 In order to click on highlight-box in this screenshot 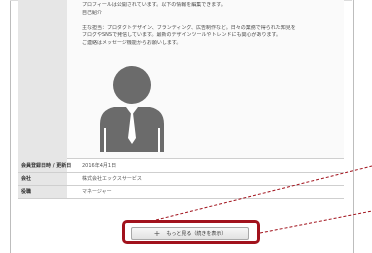, I will do `click(191, 232)`.